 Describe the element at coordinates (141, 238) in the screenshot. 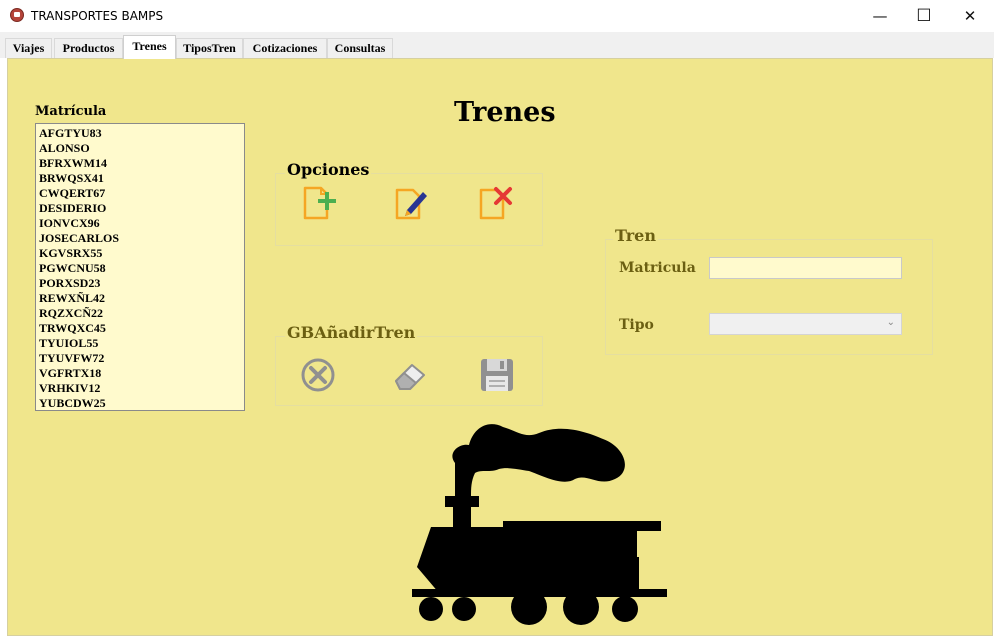

I see `list-item: JOSECARLOS` at that location.